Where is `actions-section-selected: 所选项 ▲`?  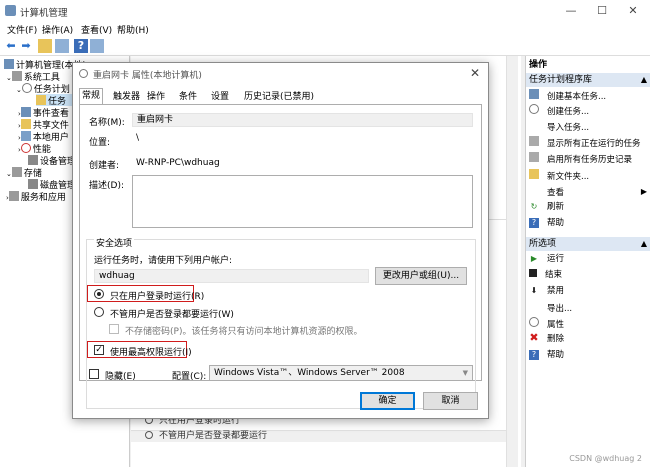
actions-section-selected: 所选项 ▲ is located at coordinates (588, 244).